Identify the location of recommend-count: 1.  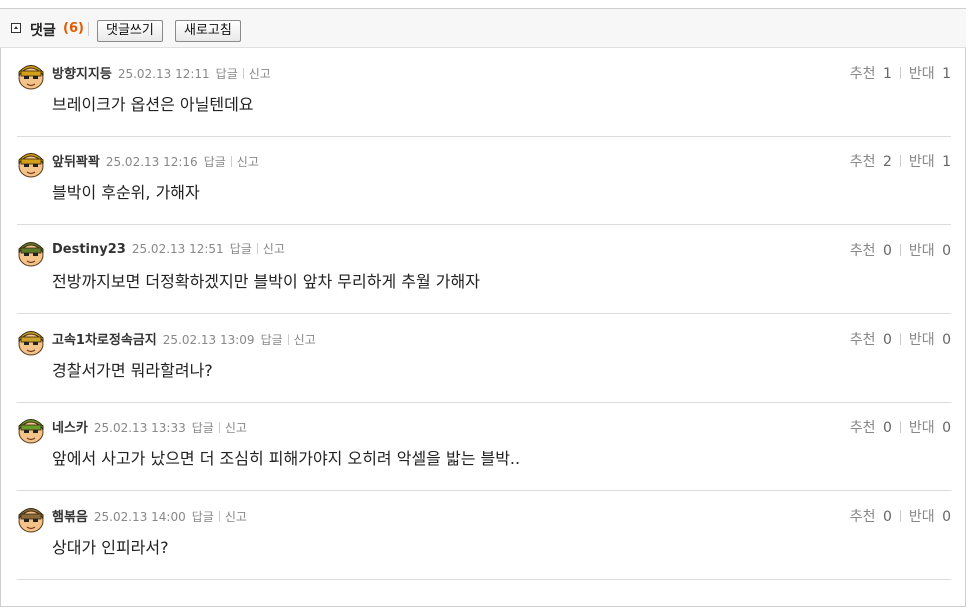
(887, 74).